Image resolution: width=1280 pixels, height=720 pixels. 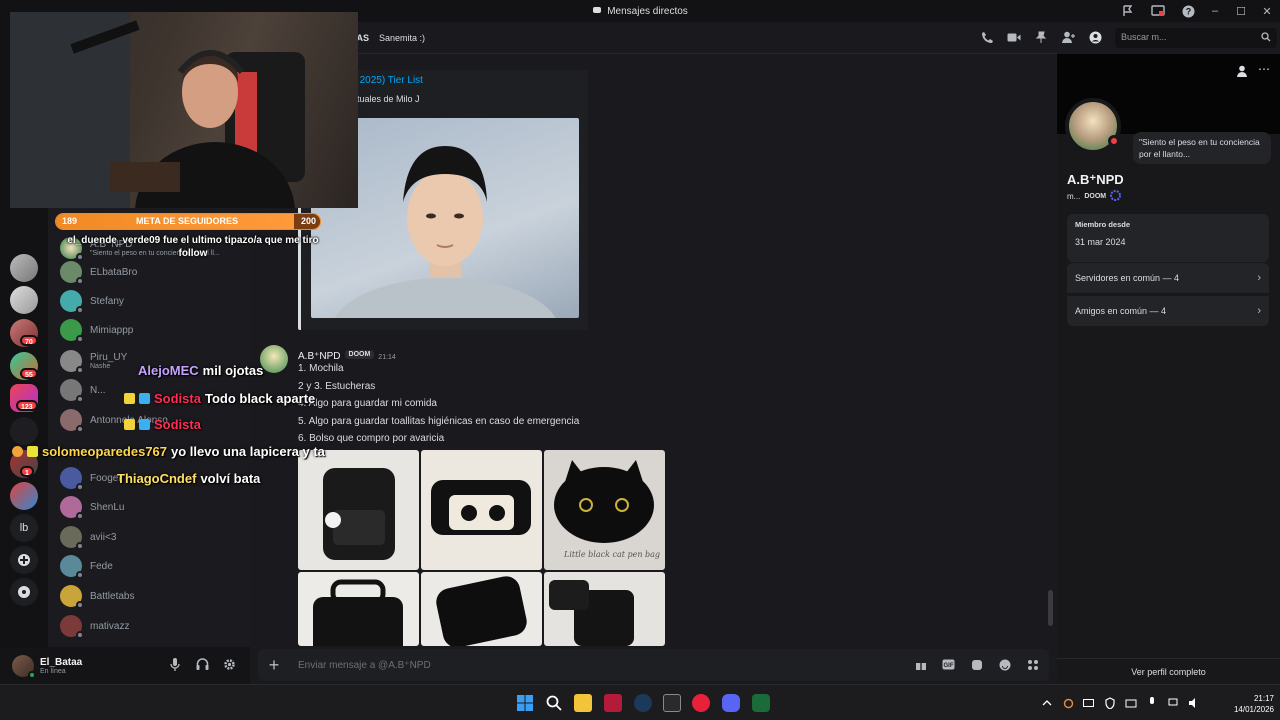 I want to click on windows-start-icon, so click(x=525, y=703).